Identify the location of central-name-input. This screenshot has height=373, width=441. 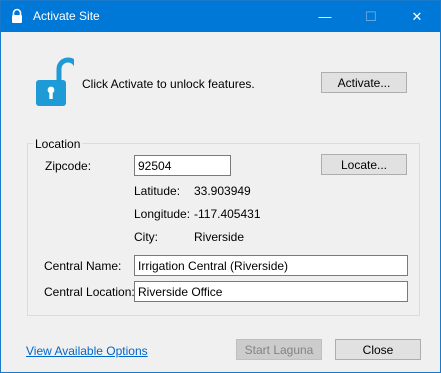
(271, 265).